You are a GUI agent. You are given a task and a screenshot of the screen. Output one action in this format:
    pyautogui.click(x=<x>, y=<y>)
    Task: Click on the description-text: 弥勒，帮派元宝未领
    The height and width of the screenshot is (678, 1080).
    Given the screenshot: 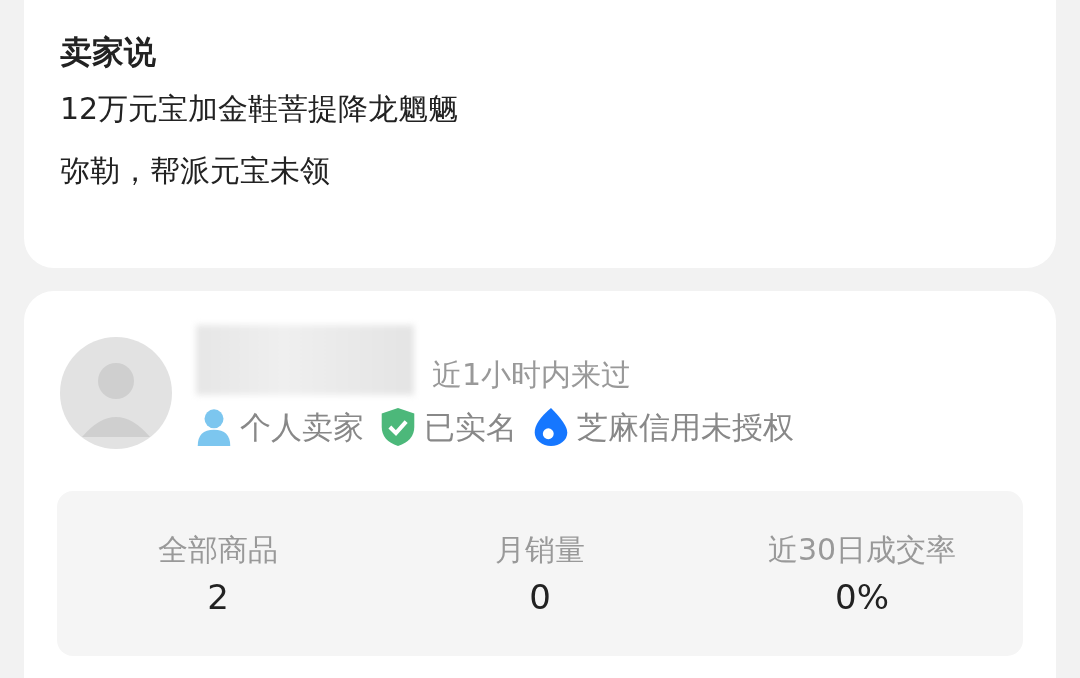 What is the action you would take?
    pyautogui.click(x=195, y=171)
    